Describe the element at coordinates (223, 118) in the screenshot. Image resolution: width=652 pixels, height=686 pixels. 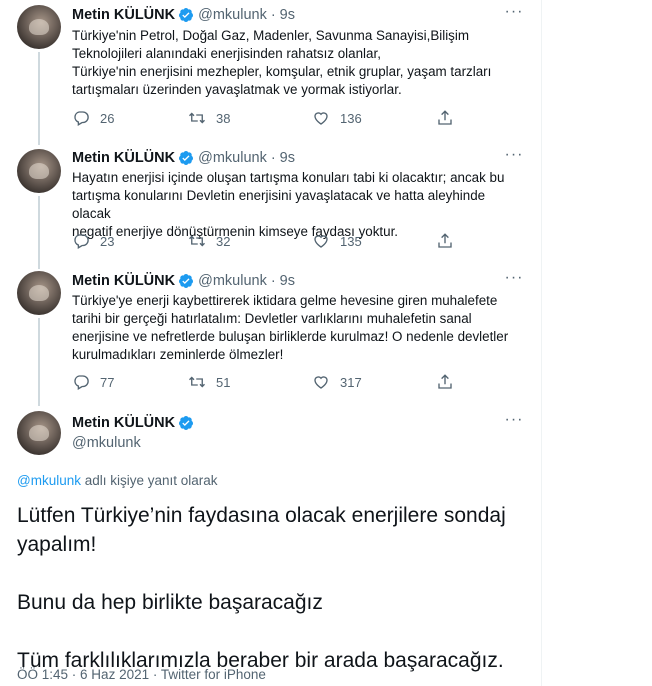
I see `retweet-count: 38` at that location.